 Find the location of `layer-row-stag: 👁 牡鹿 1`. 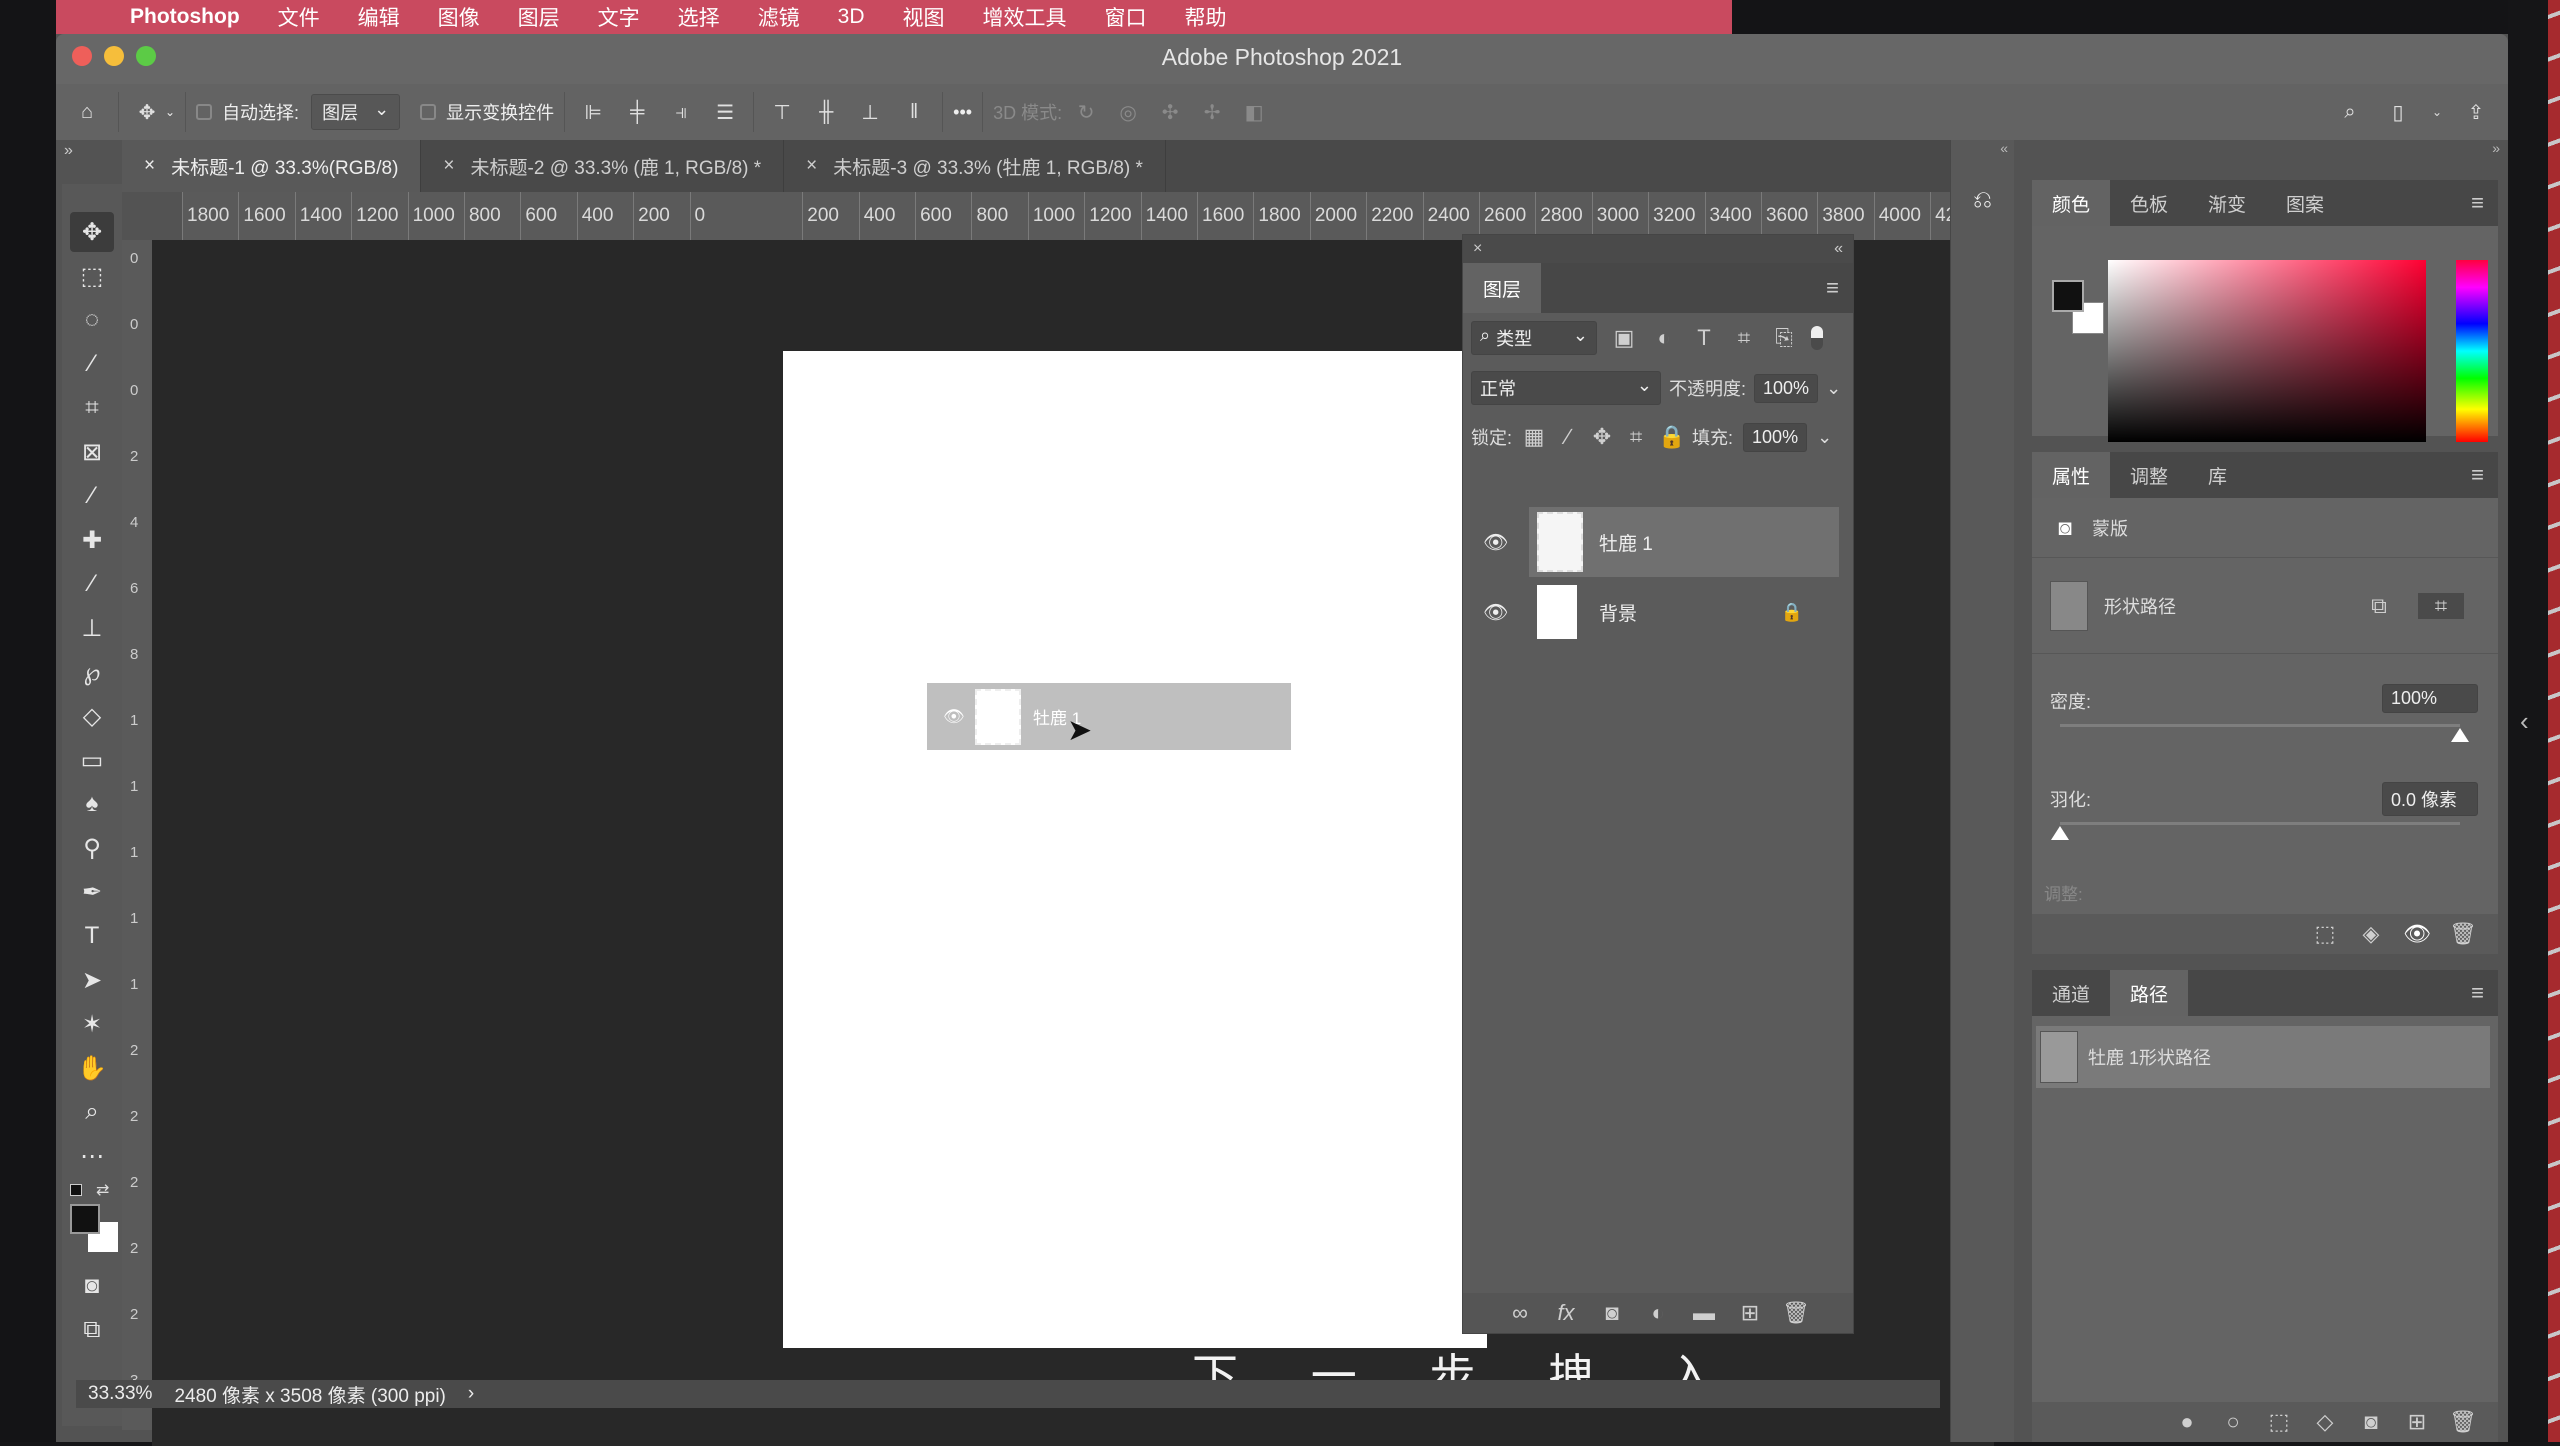

layer-row-stag: 👁 牡鹿 1 is located at coordinates (1661, 542).